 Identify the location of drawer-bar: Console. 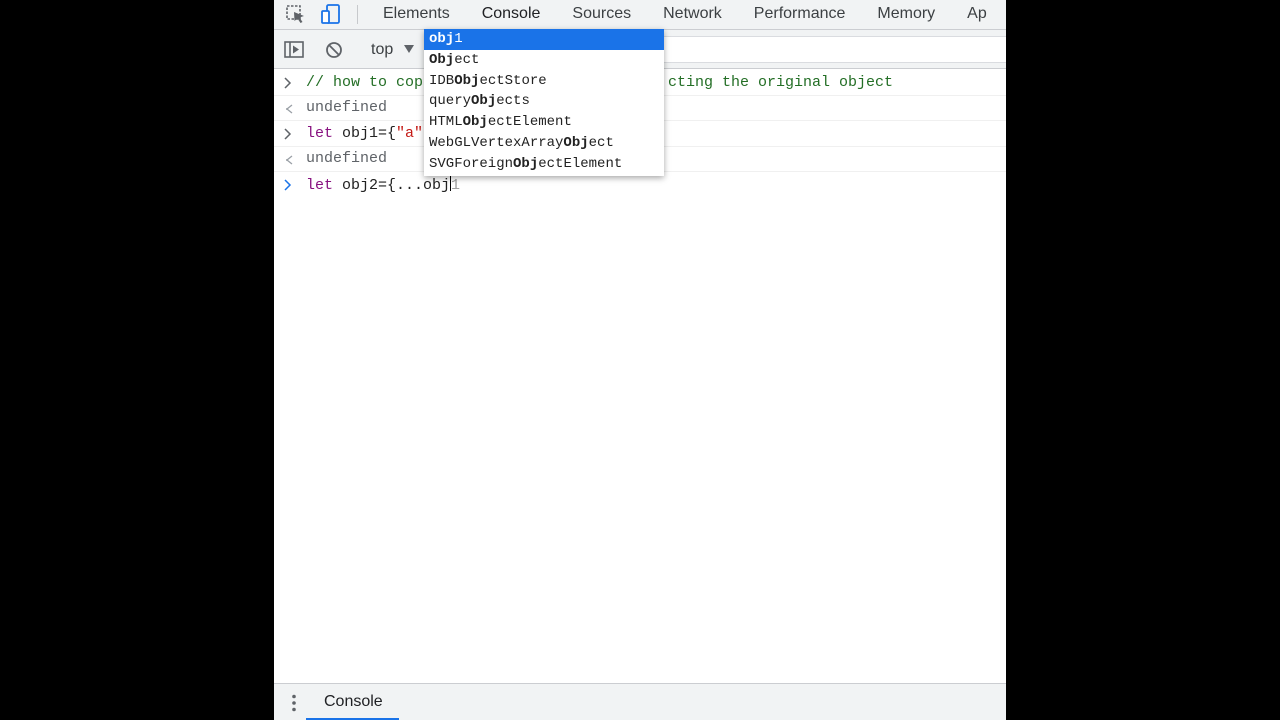
(640, 701).